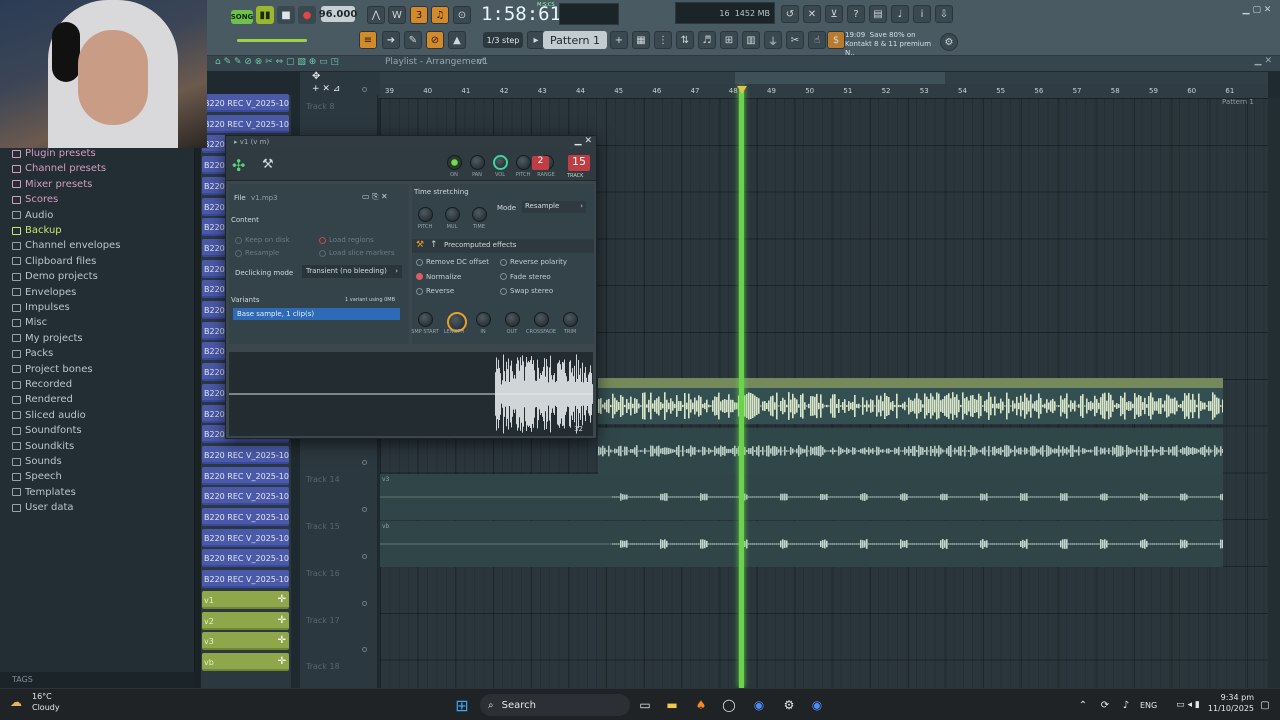 The image size is (1280, 720). What do you see at coordinates (54, 261) in the screenshot?
I see `browser-item: Clipboard files` at bounding box center [54, 261].